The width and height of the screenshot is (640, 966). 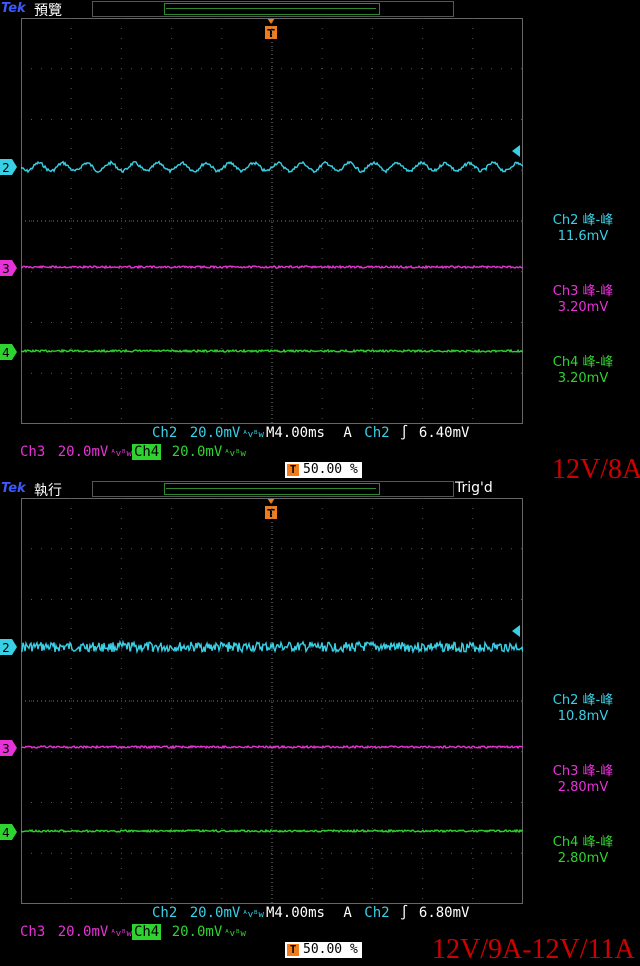 I want to click on top-bar: Tek 預覽, so click(x=320, y=9).